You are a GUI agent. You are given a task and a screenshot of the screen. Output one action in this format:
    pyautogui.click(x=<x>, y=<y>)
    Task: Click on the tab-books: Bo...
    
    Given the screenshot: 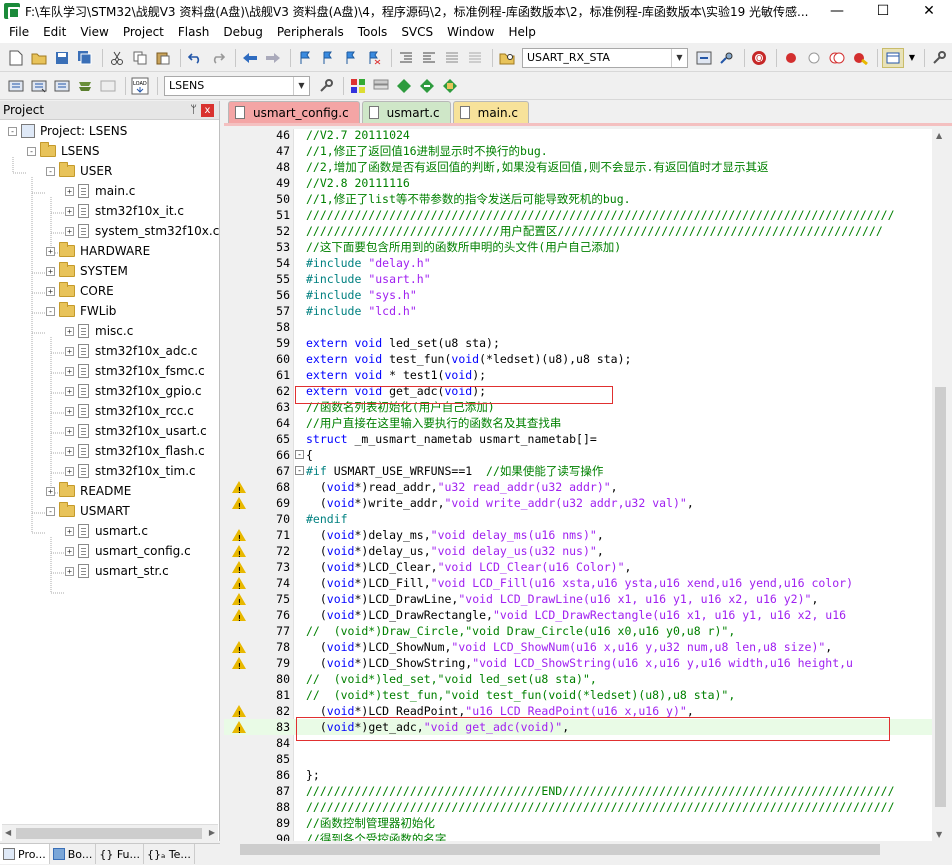 What is the action you would take?
    pyautogui.click(x=73, y=854)
    